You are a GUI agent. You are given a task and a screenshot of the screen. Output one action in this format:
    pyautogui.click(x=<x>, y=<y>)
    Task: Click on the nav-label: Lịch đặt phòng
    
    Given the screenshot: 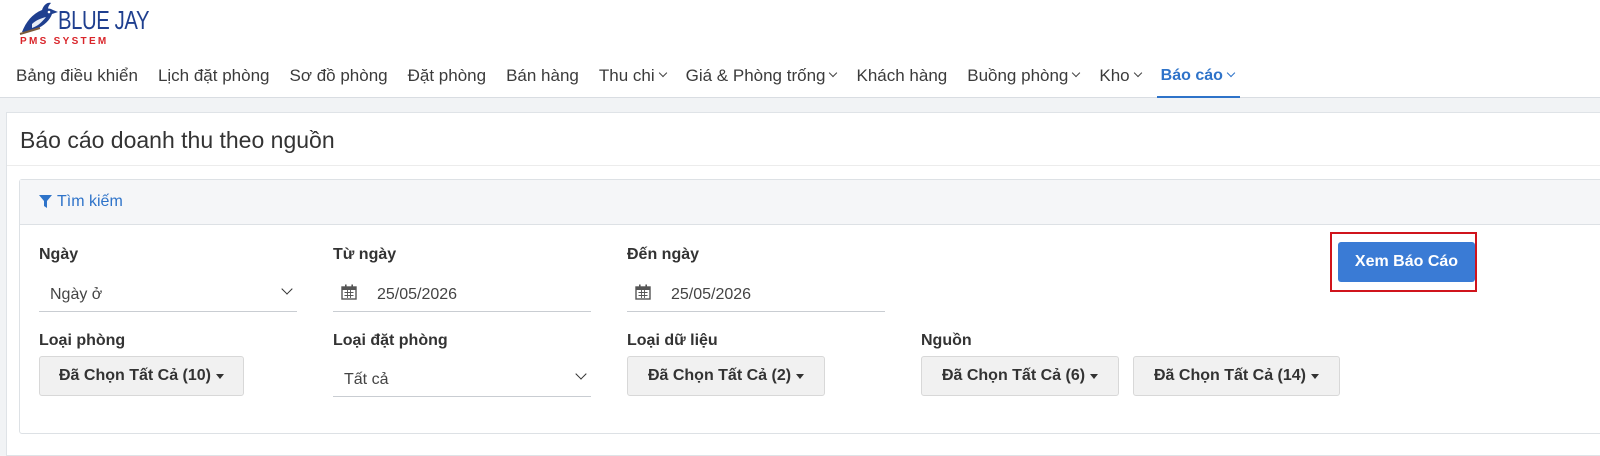 What is the action you would take?
    pyautogui.click(x=213, y=75)
    